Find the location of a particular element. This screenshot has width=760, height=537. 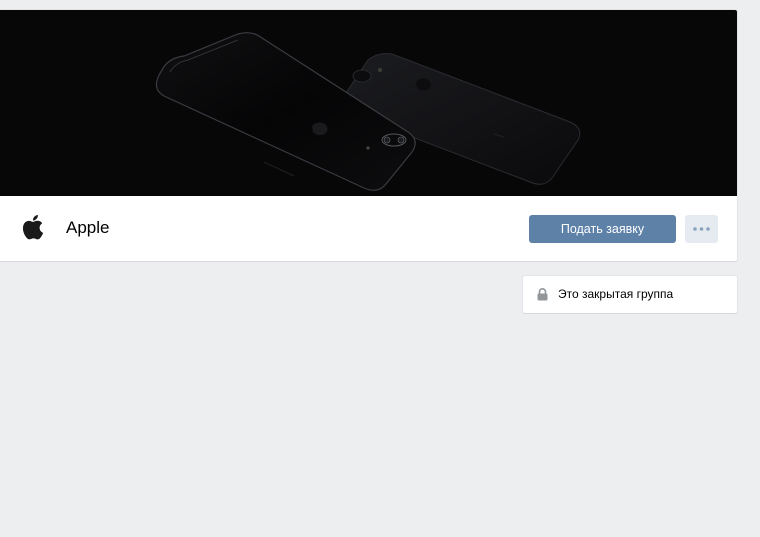

group-name: Apple is located at coordinates (88, 227).